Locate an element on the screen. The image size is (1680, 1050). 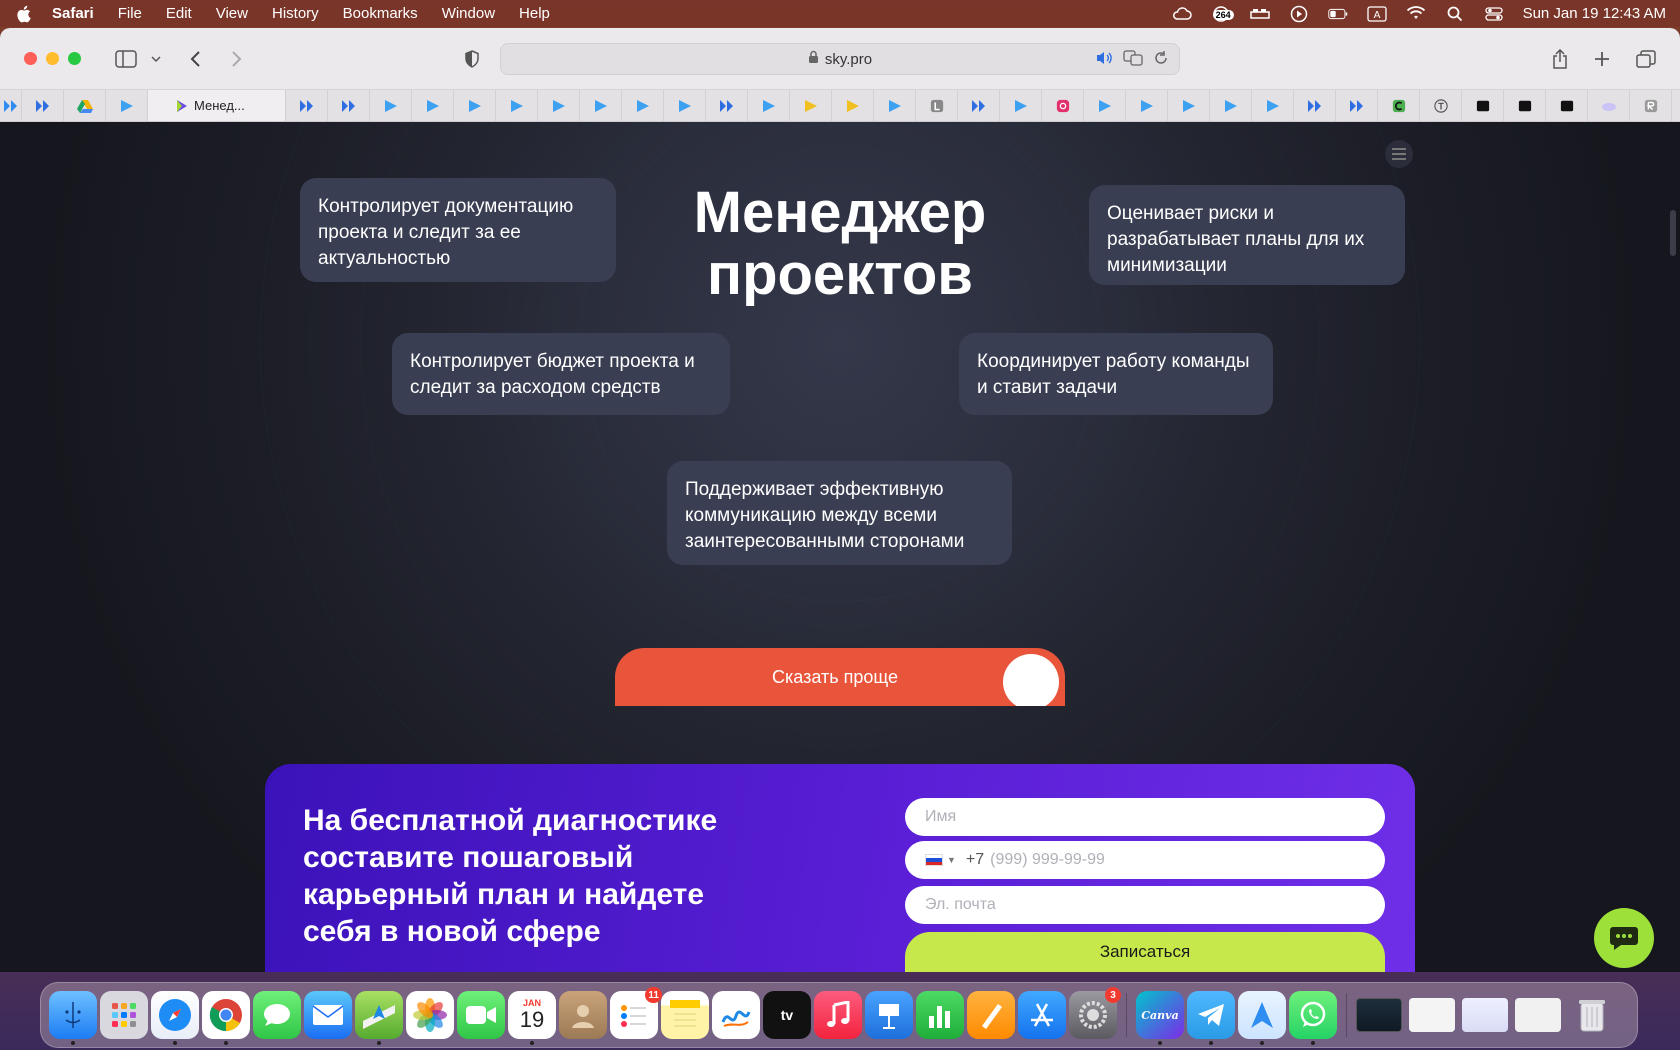
email-field: Эл. почта is located at coordinates (1145, 905).